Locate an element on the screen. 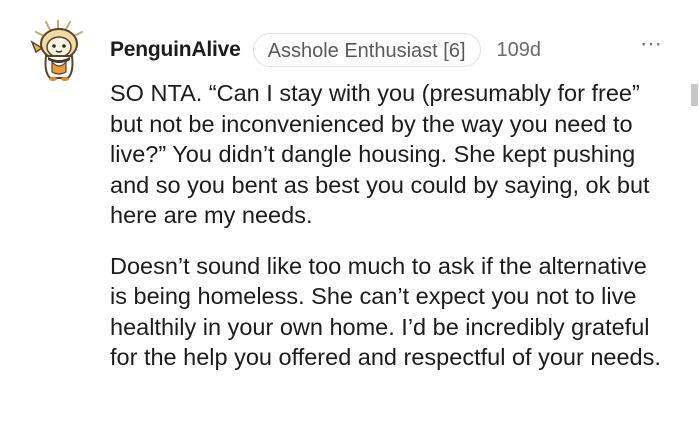  scrollbar-thumb is located at coordinates (694, 95).